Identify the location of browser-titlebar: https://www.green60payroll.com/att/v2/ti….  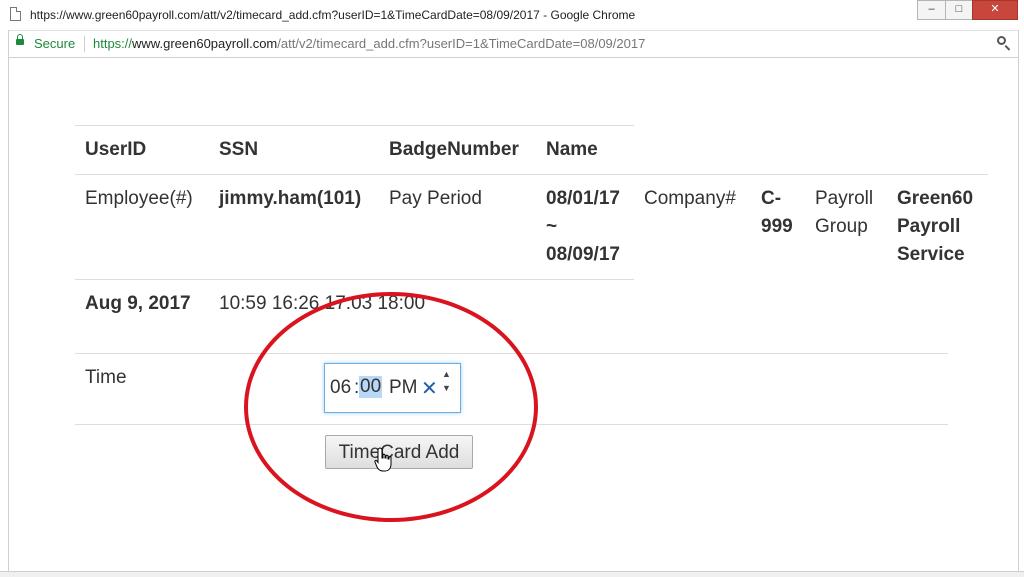
(512, 15).